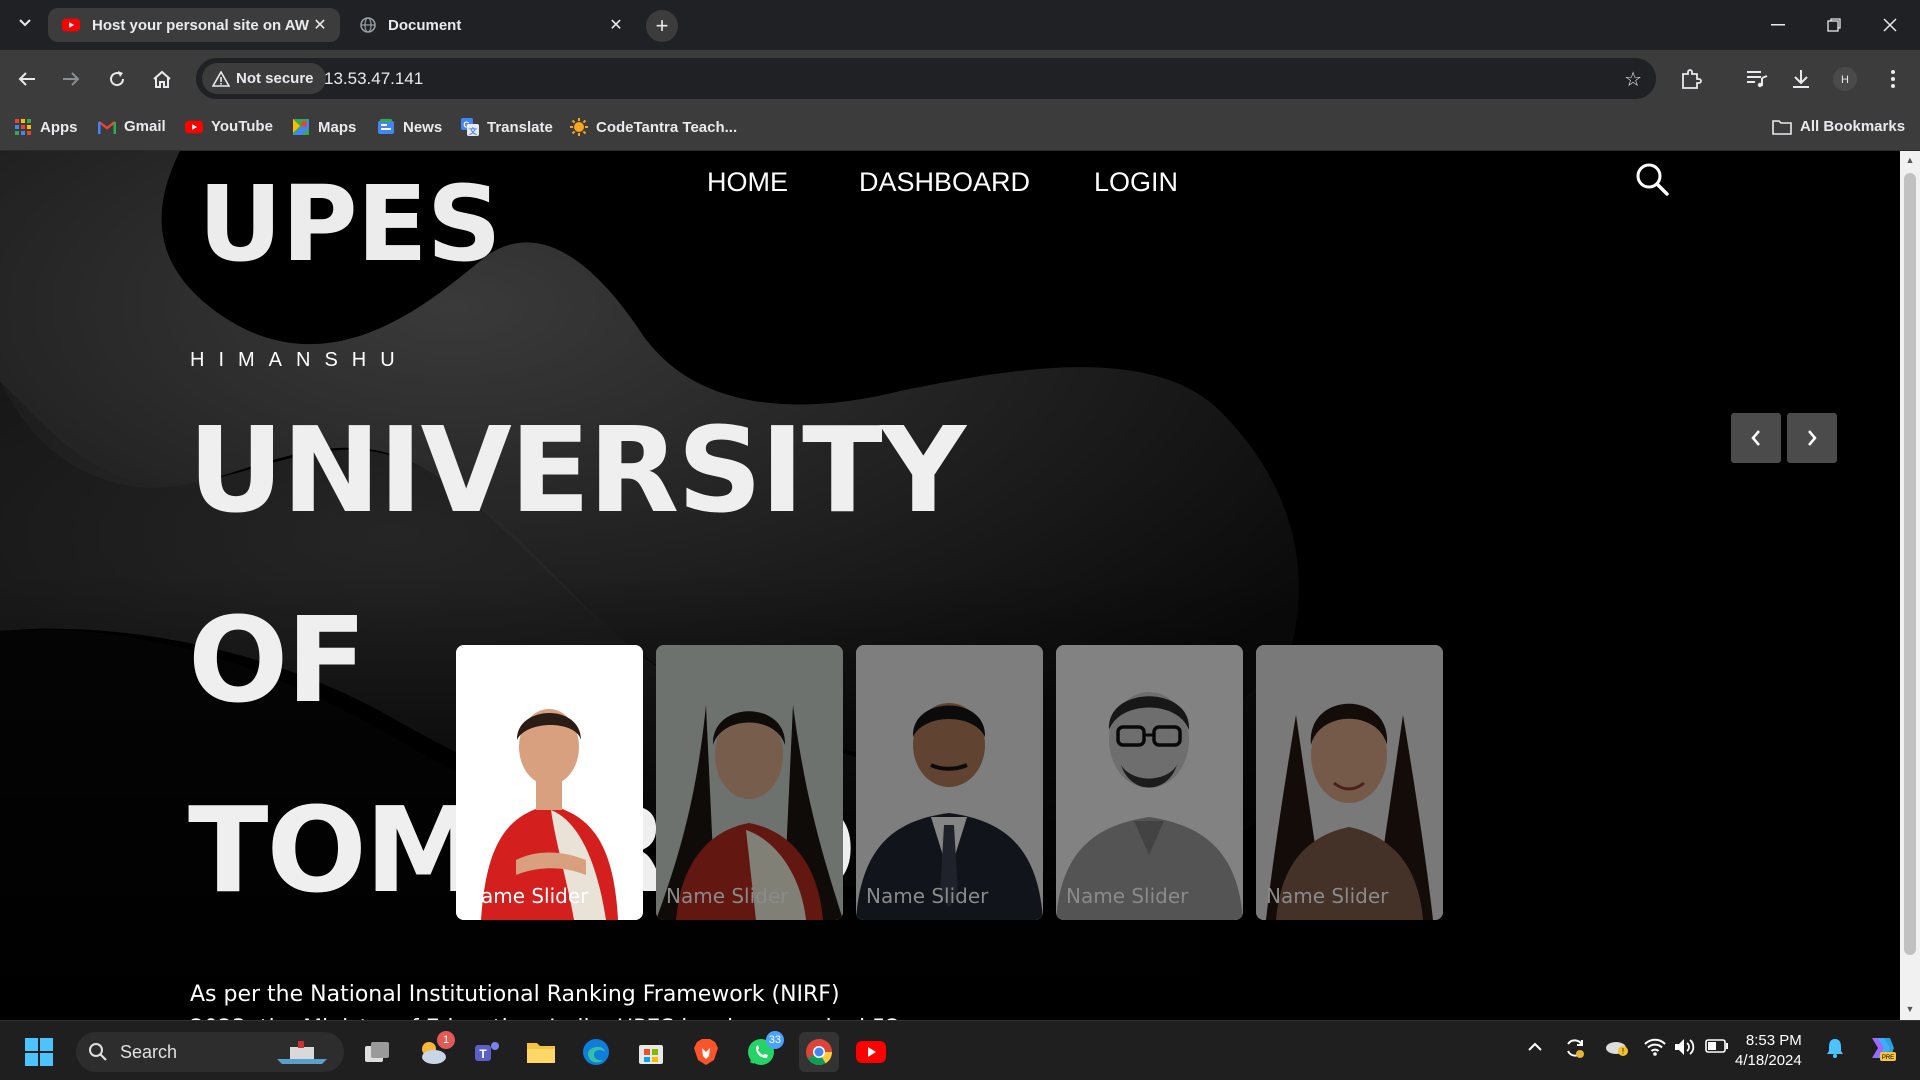 The height and width of the screenshot is (1080, 1920). What do you see at coordinates (39, 1052) in the screenshot?
I see `windows-start-icon` at bounding box center [39, 1052].